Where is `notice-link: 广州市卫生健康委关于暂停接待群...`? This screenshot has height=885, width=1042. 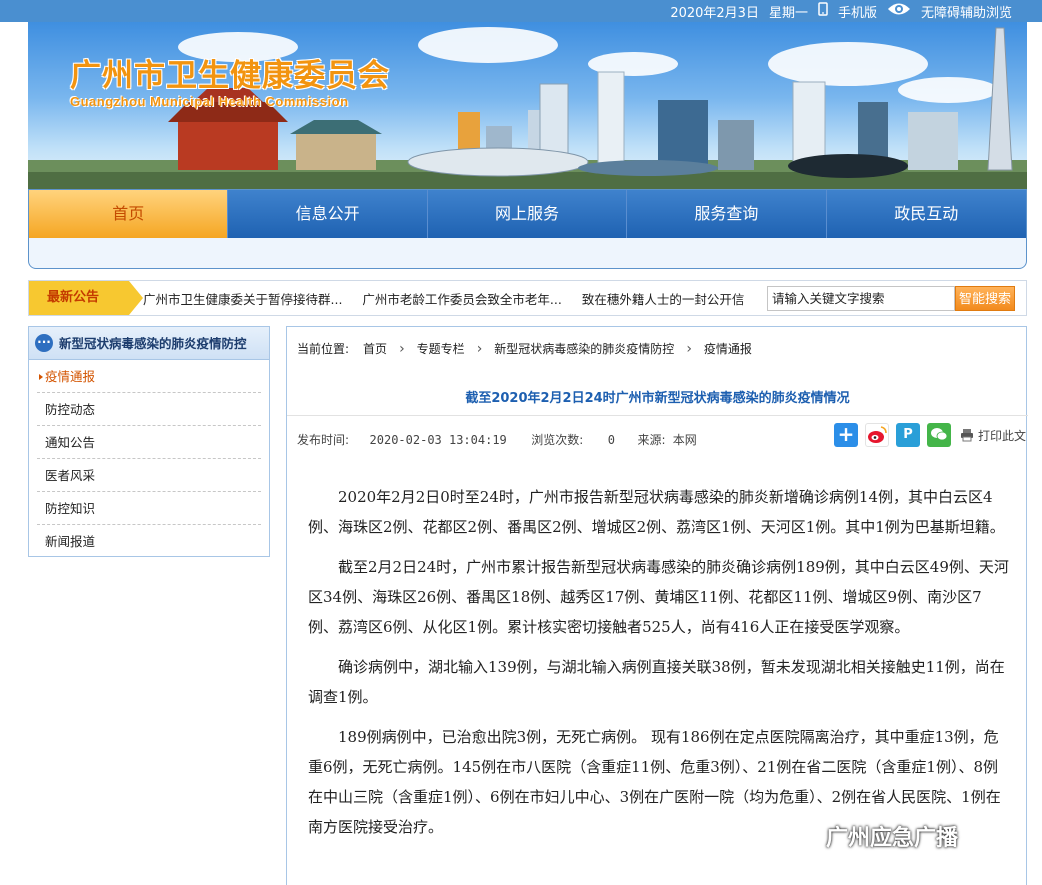 notice-link: 广州市卫生健康委关于暂停接待群... is located at coordinates (242, 298).